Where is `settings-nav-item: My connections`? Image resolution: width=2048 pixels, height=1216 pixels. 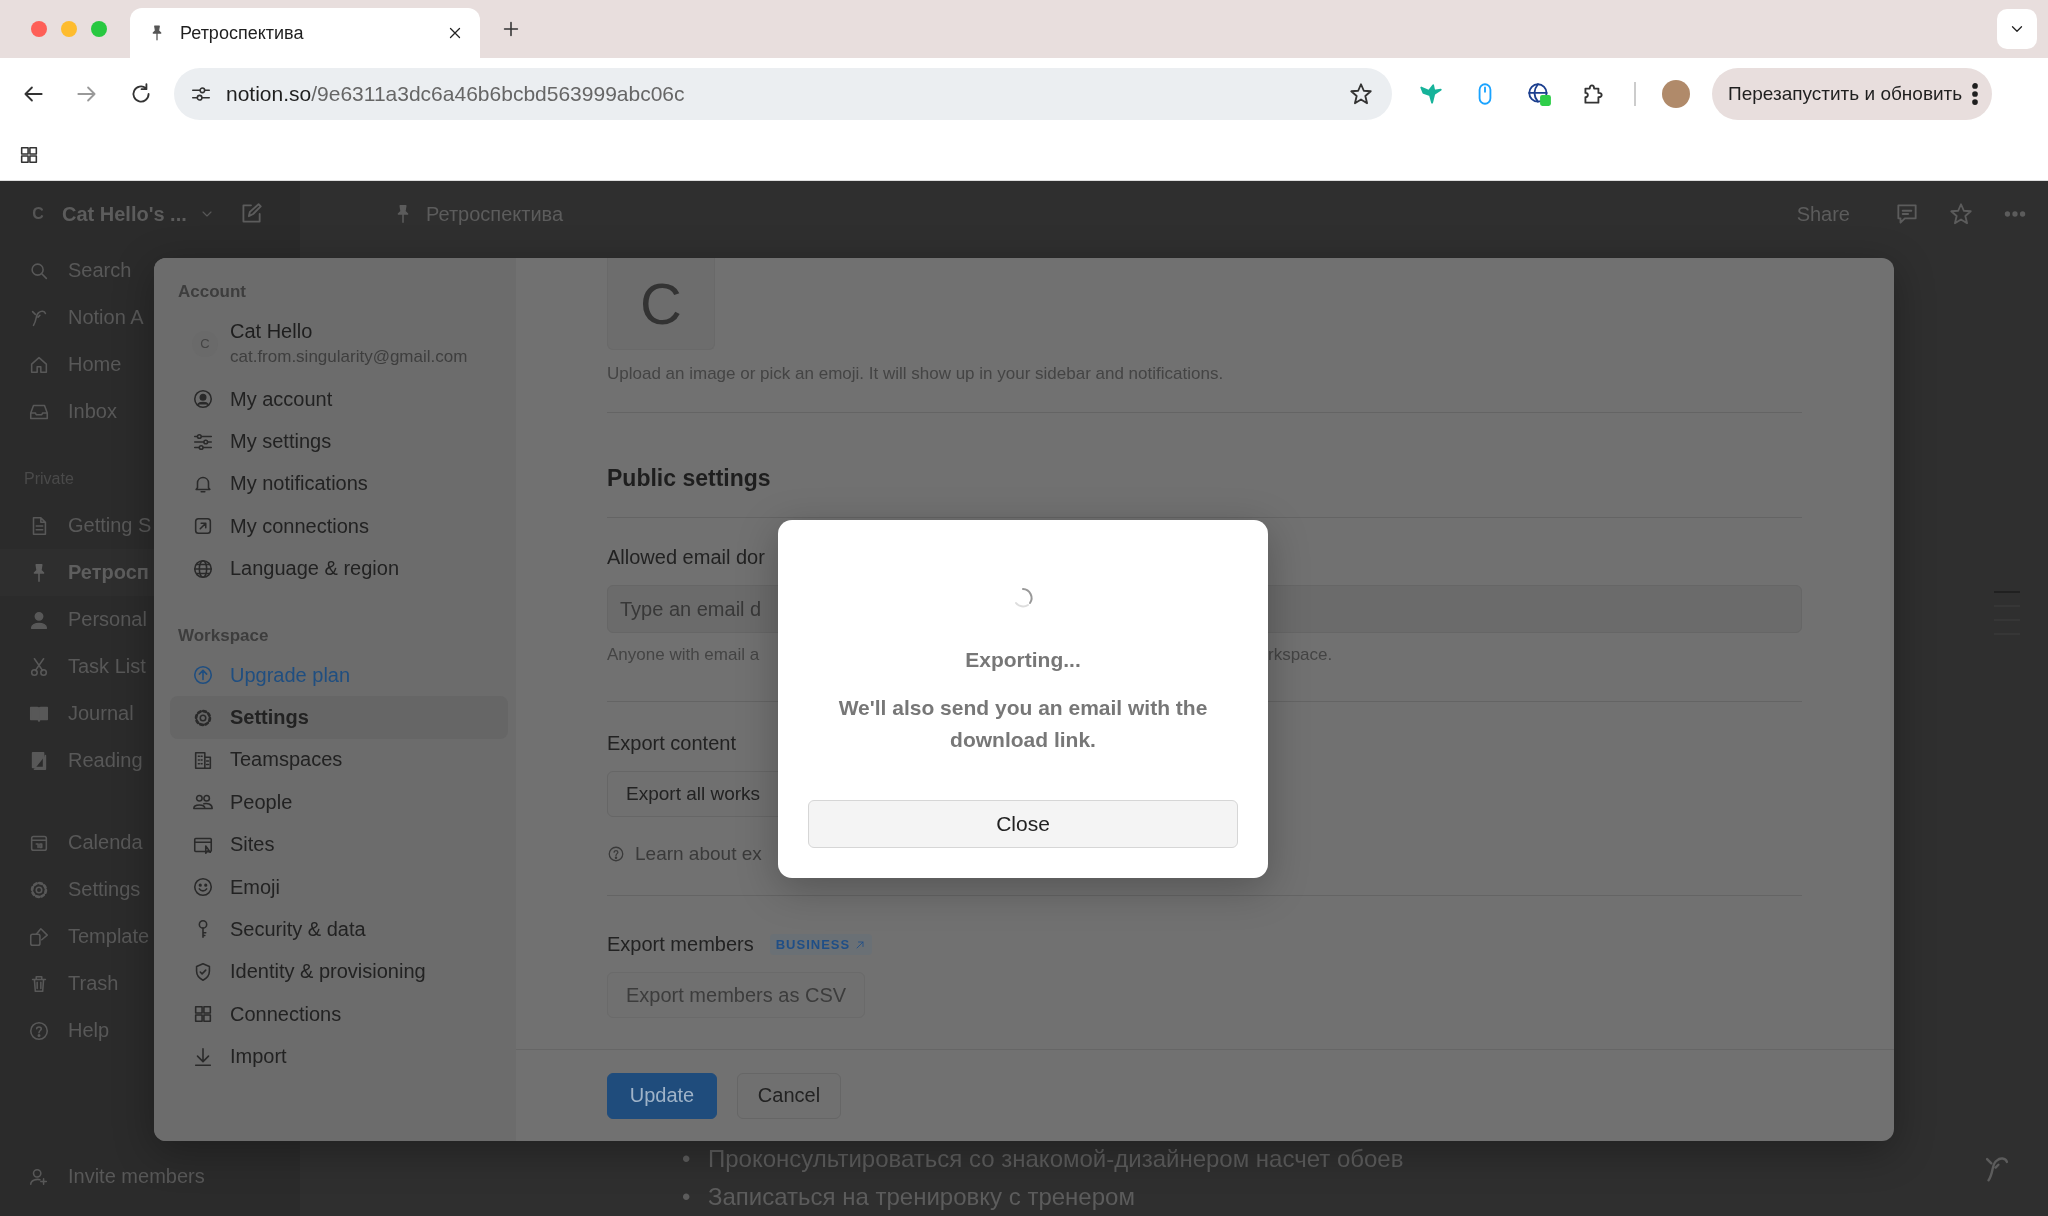 settings-nav-item: My connections is located at coordinates (339, 526).